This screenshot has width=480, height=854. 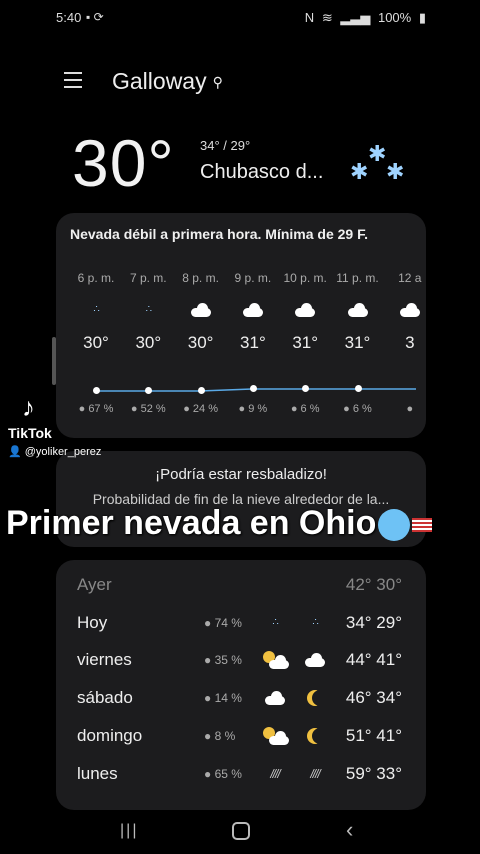 I want to click on hour-time: 8 p. m., so click(x=200, y=278).